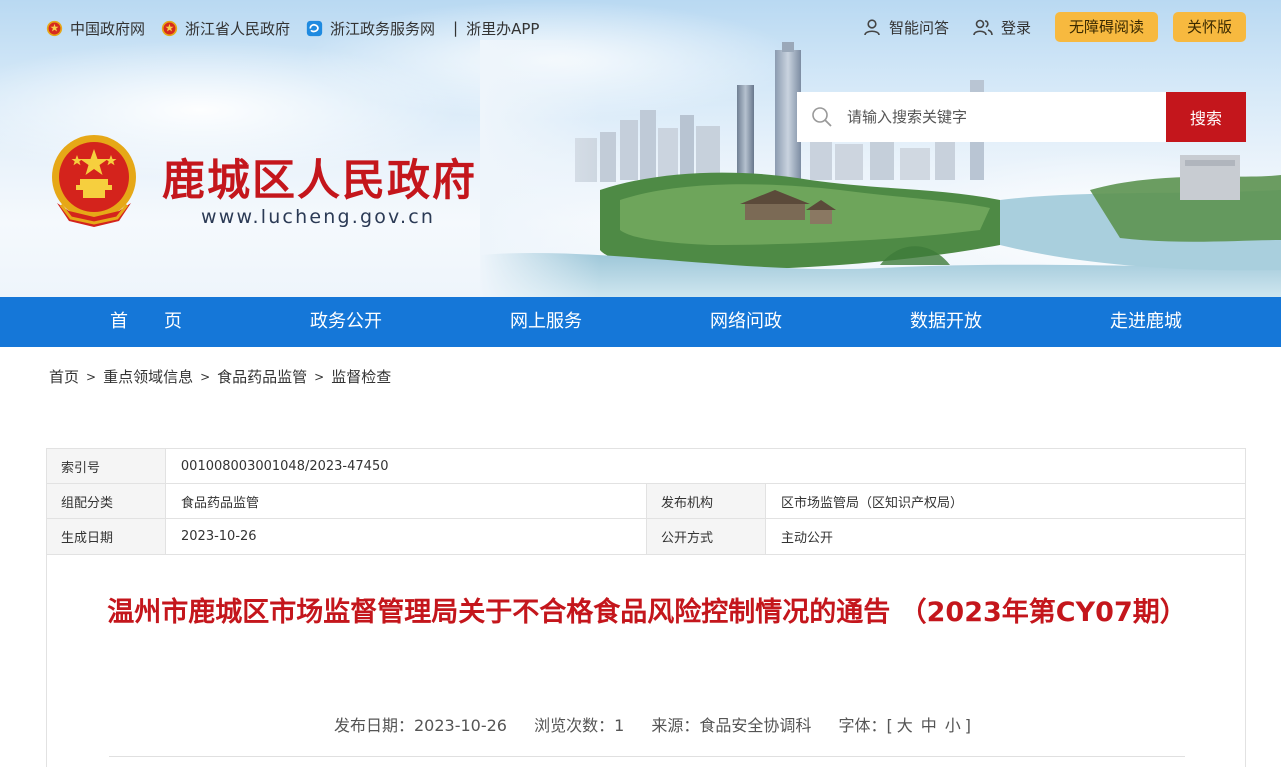 The image size is (1281, 767). Describe the element at coordinates (872, 503) in the screenshot. I see `publisher-value: 区市场监管局（区知识产权局）` at that location.